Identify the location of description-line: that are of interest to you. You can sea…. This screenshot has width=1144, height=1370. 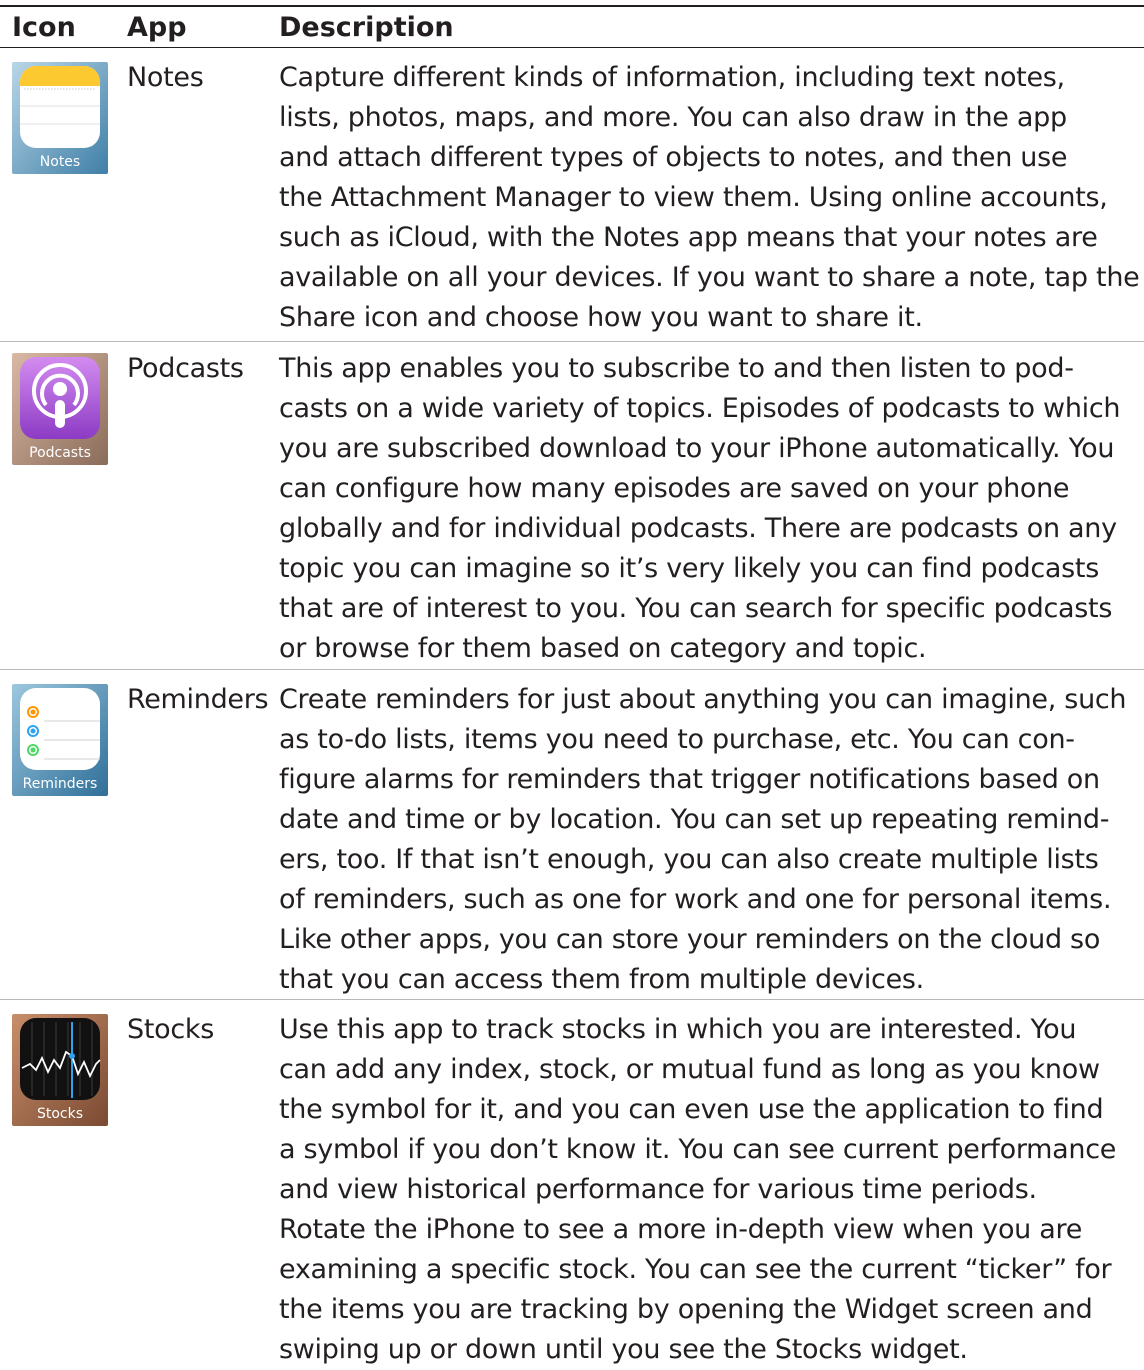
(696, 608).